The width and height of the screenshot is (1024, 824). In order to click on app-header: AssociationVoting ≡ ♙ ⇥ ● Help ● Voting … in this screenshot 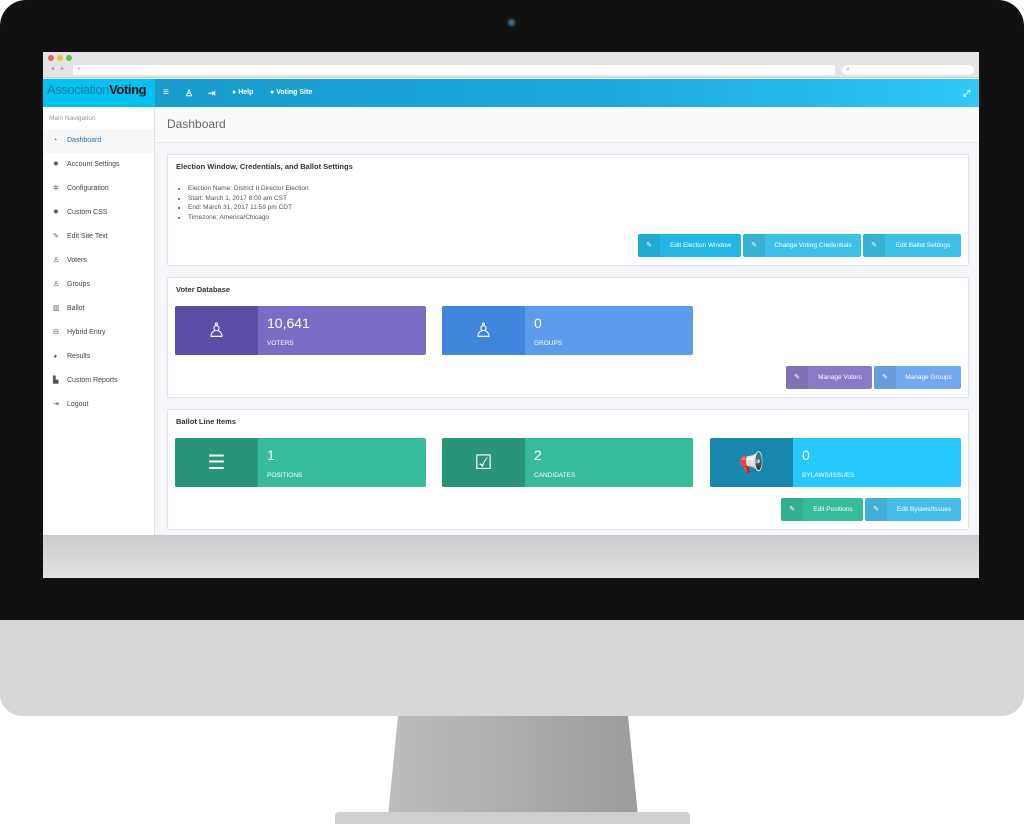, I will do `click(511, 93)`.